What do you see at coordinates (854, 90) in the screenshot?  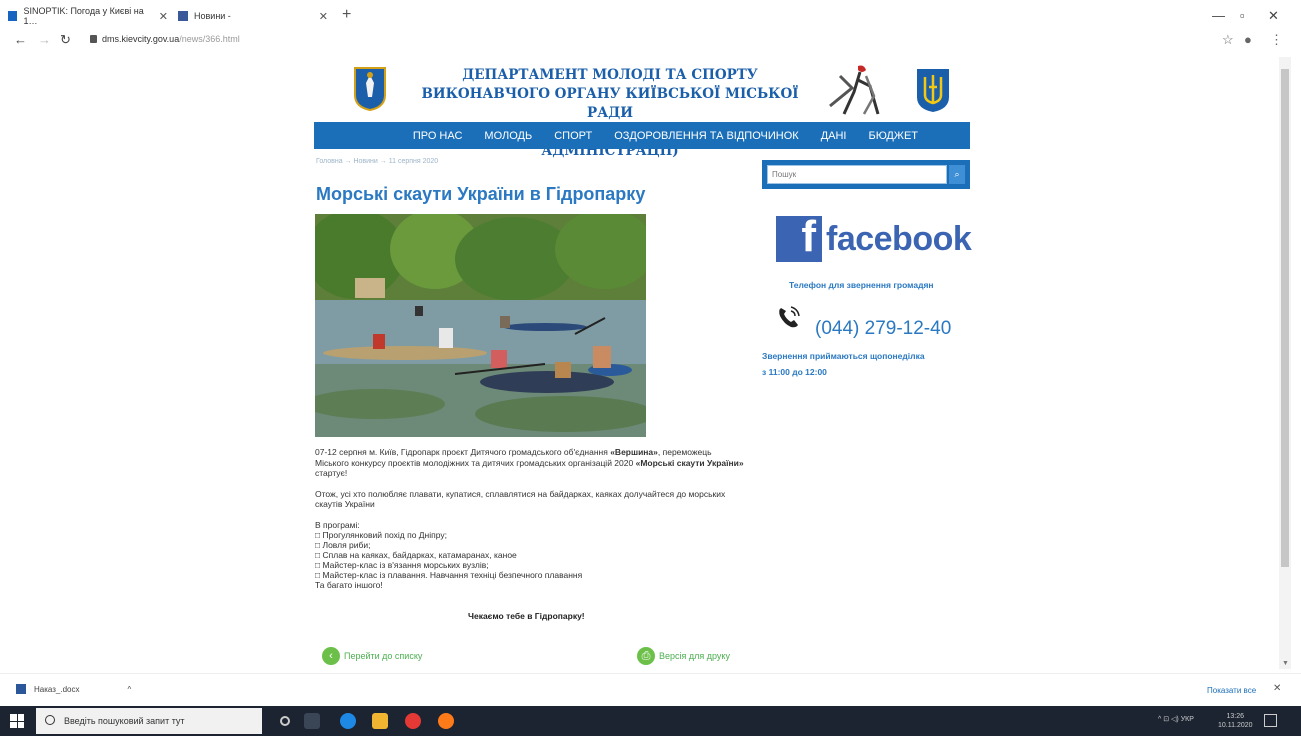 I see `sport-logo-icon` at bounding box center [854, 90].